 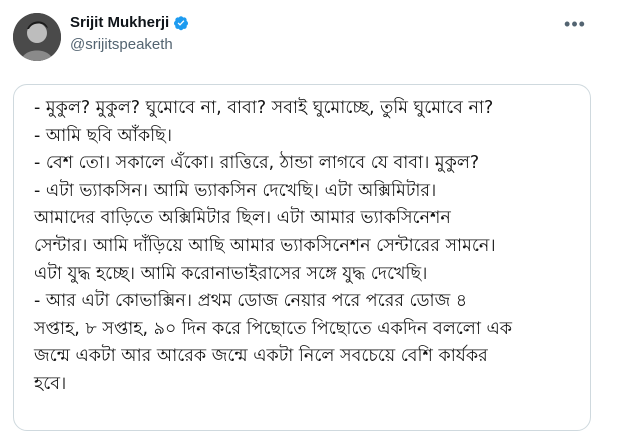 I want to click on avatar-photo-icon, so click(x=37, y=37).